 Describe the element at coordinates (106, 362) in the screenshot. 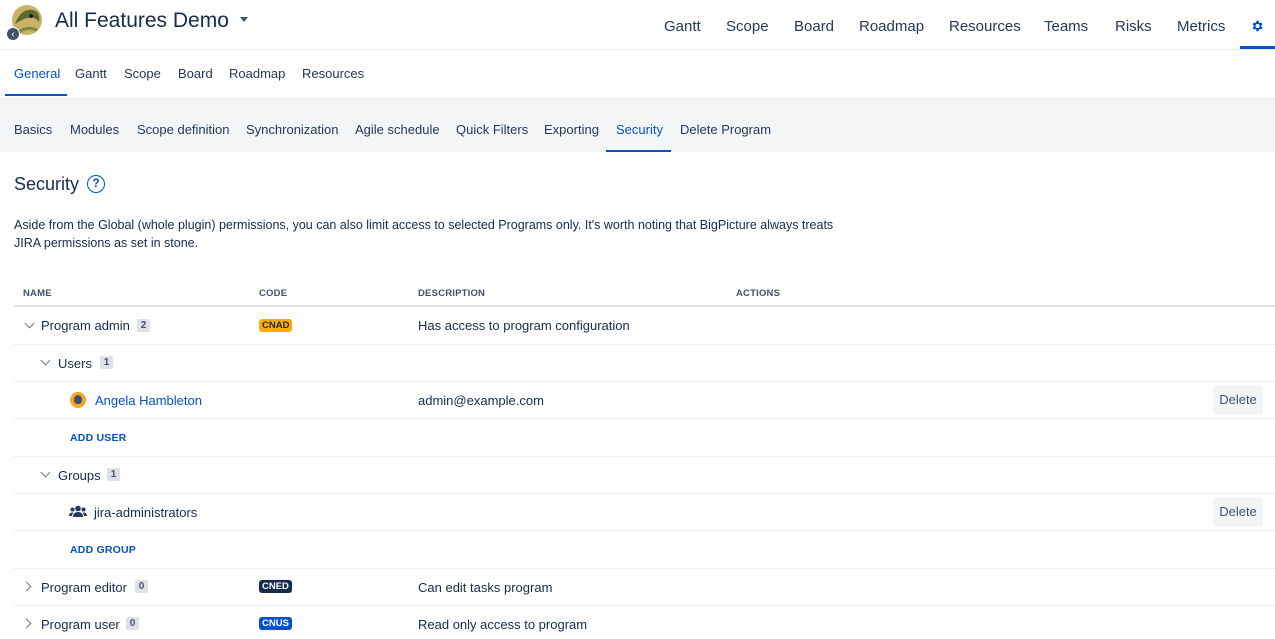

I see `users-count-badge: 1` at that location.